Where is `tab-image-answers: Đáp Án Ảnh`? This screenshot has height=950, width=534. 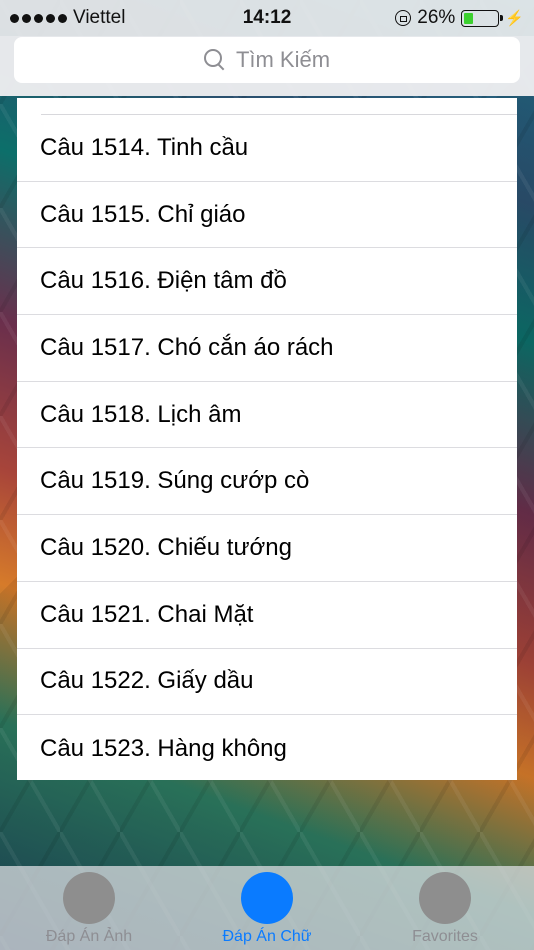 tab-image-answers: Đáp Án Ảnh is located at coordinates (89, 906).